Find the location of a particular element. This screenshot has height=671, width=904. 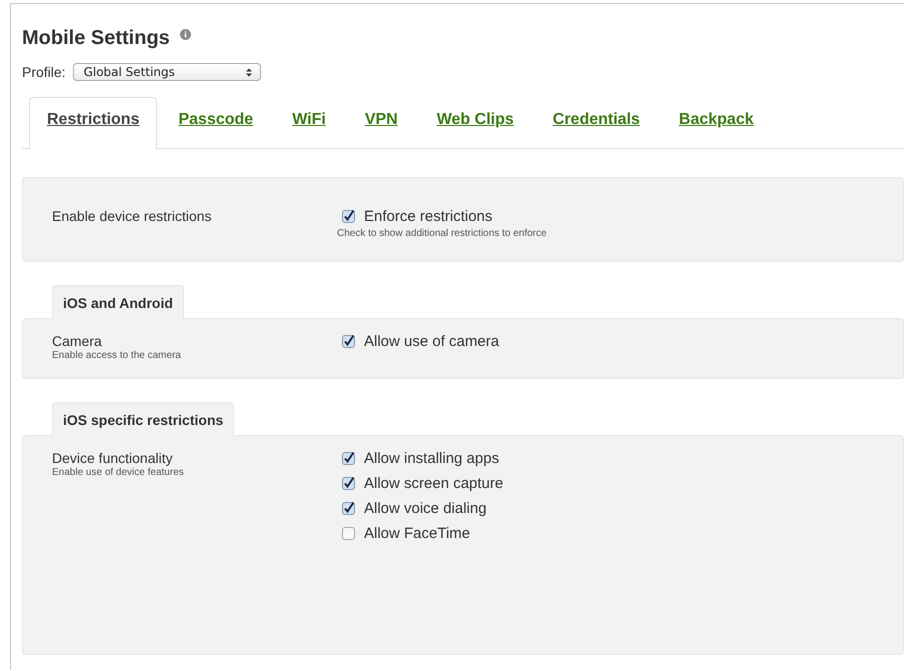

tab: Credentials is located at coordinates (596, 122).